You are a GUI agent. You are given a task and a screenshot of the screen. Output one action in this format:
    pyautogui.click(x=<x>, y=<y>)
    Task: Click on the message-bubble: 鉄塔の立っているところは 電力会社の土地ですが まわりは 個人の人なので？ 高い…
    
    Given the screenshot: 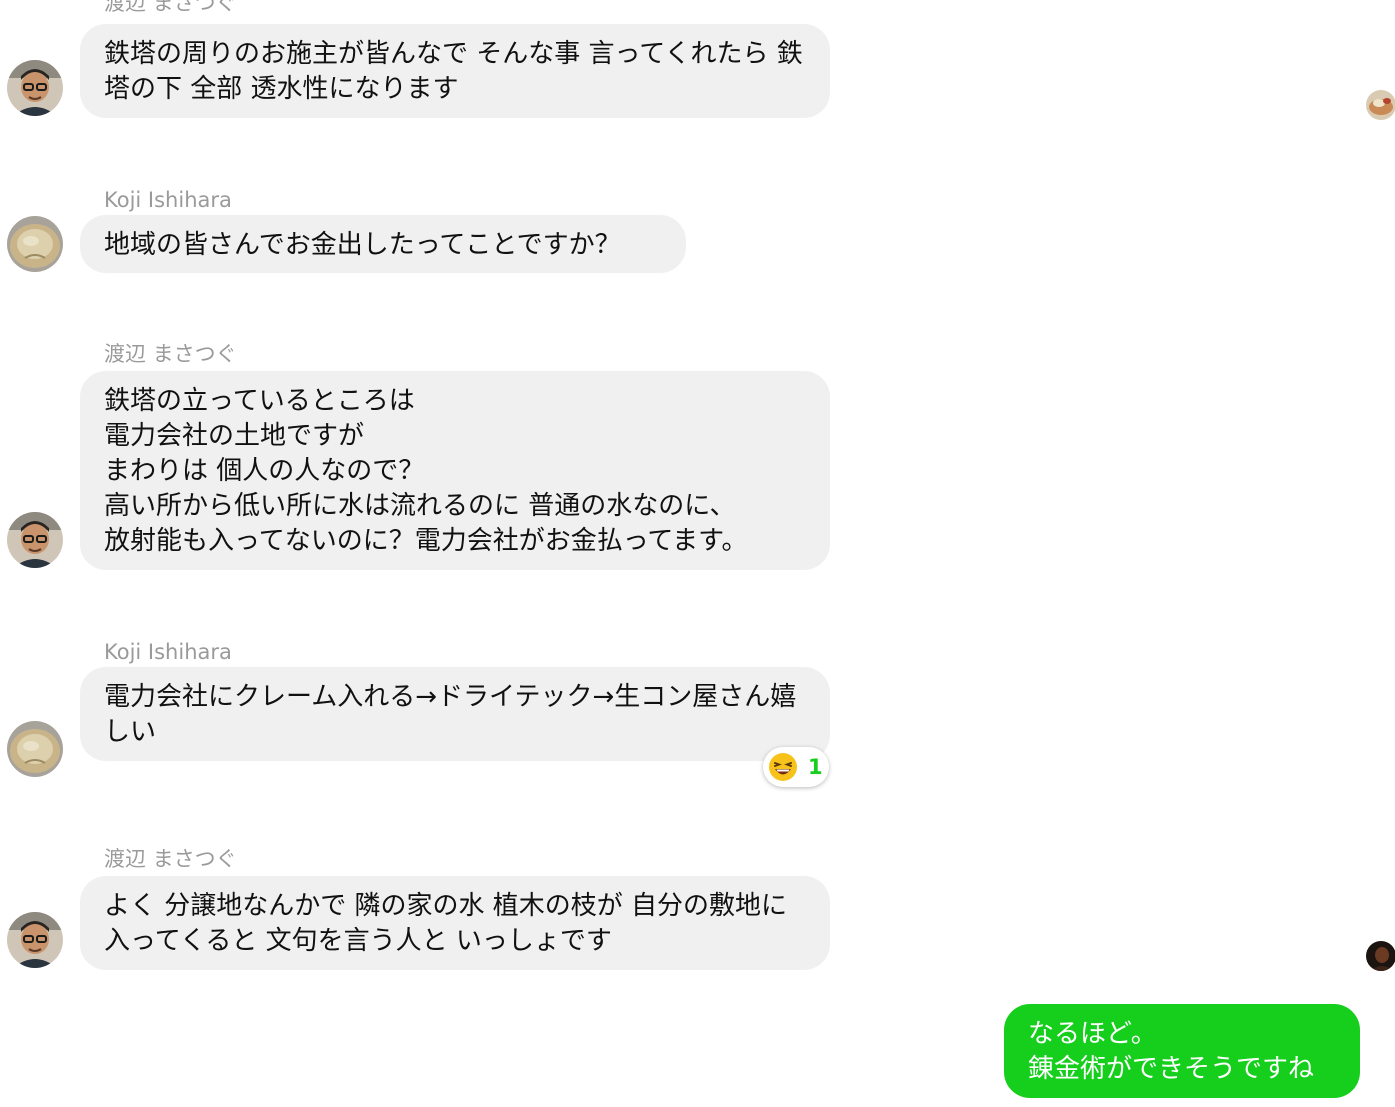 What is the action you would take?
    pyautogui.click(x=455, y=470)
    